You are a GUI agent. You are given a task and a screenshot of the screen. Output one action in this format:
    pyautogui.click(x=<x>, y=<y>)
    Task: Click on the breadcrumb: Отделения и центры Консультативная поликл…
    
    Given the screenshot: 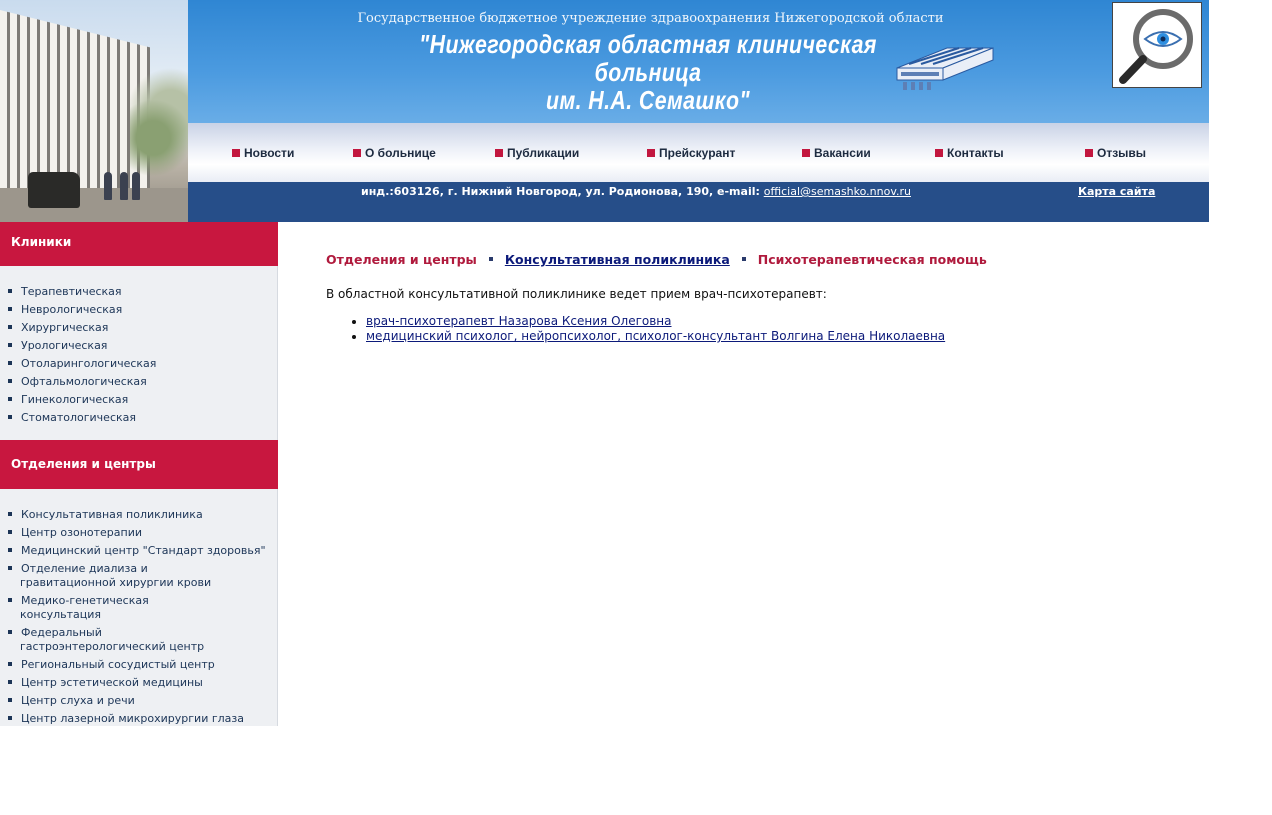 What is the action you would take?
    pyautogui.click(x=776, y=260)
    